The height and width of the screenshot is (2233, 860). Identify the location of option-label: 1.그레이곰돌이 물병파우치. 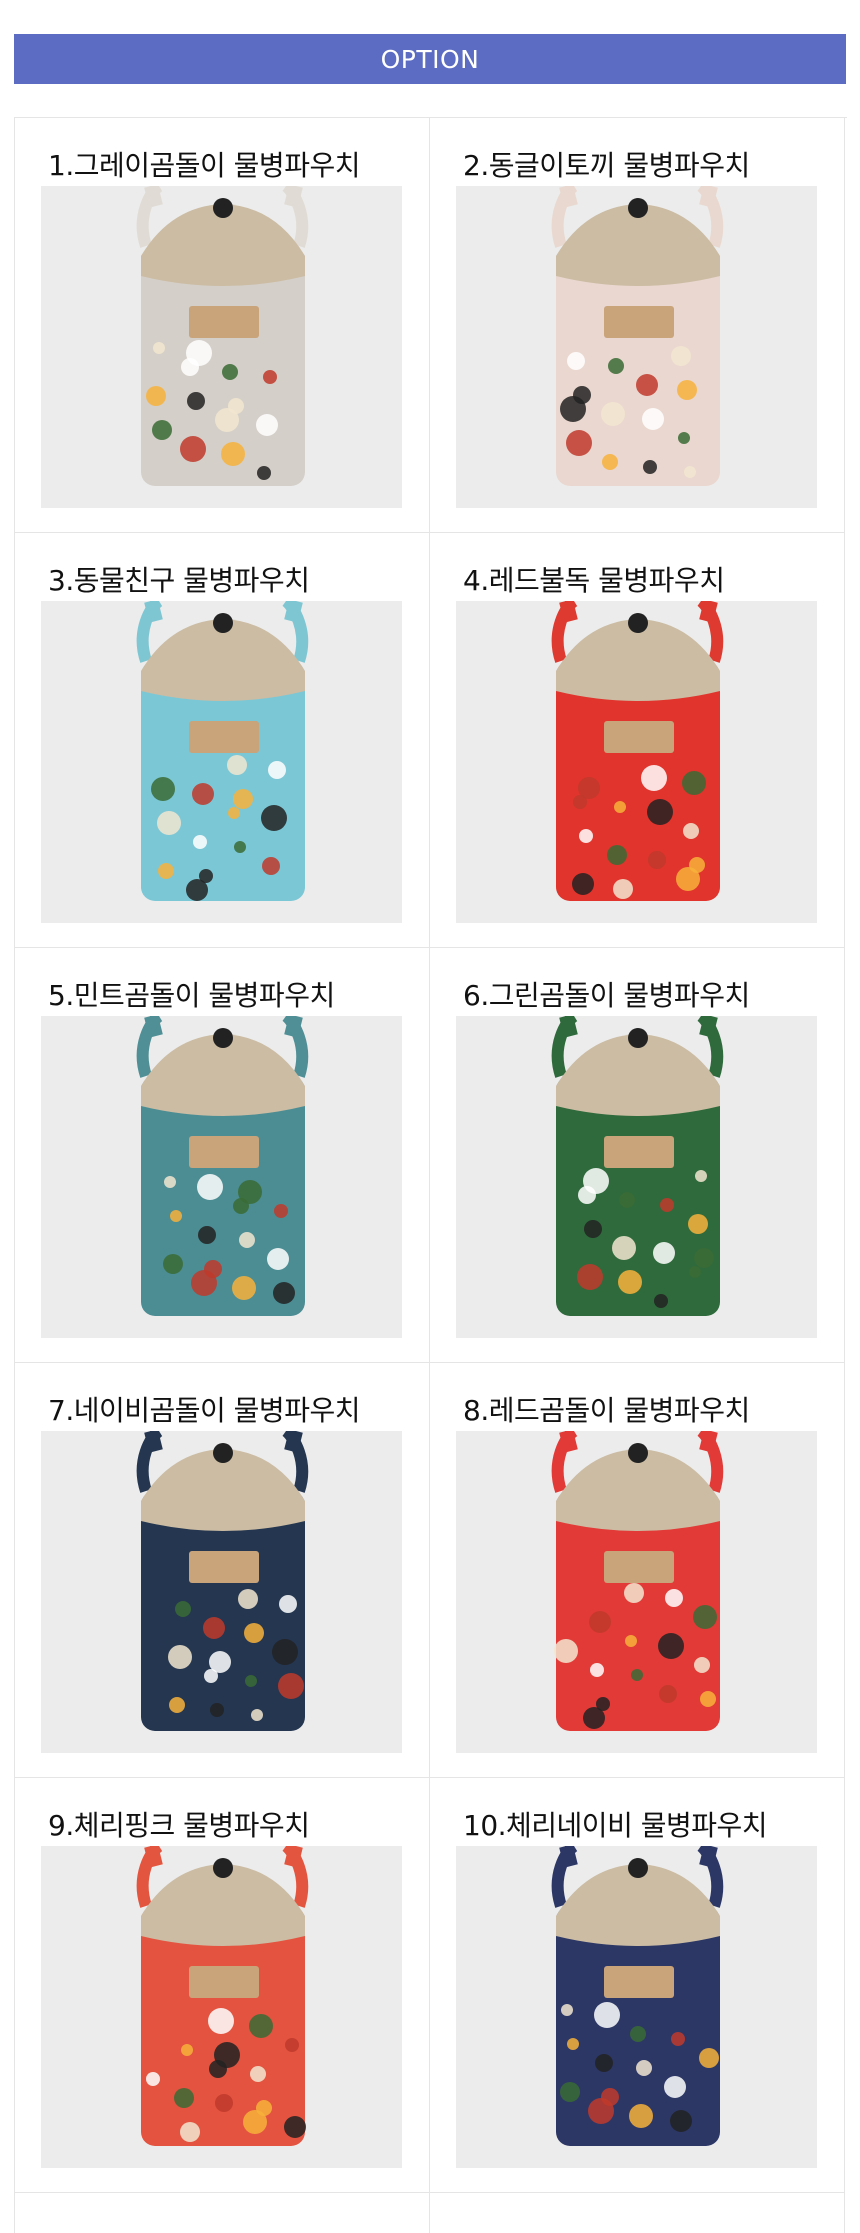
(204, 165).